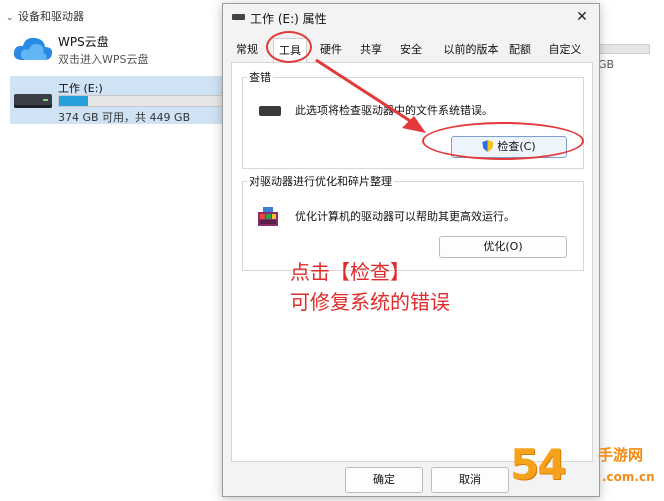 The width and height of the screenshot is (664, 501). What do you see at coordinates (370, 95) in the screenshot?
I see `arrow-icon` at bounding box center [370, 95].